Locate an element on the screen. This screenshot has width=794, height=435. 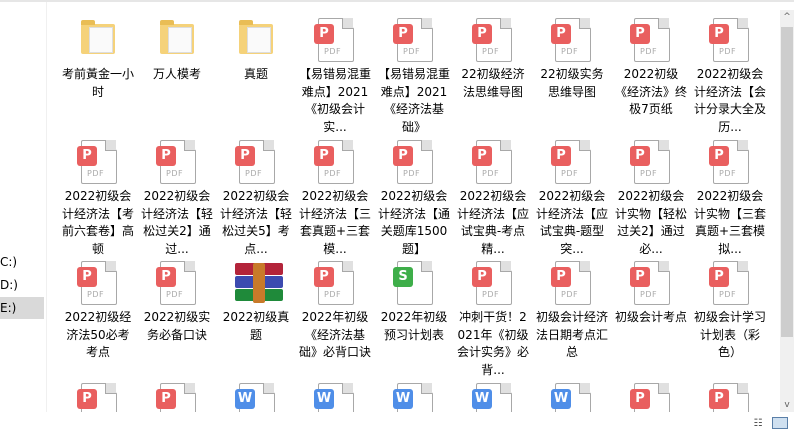
nav-drive-e: E:) is located at coordinates (22, 308).